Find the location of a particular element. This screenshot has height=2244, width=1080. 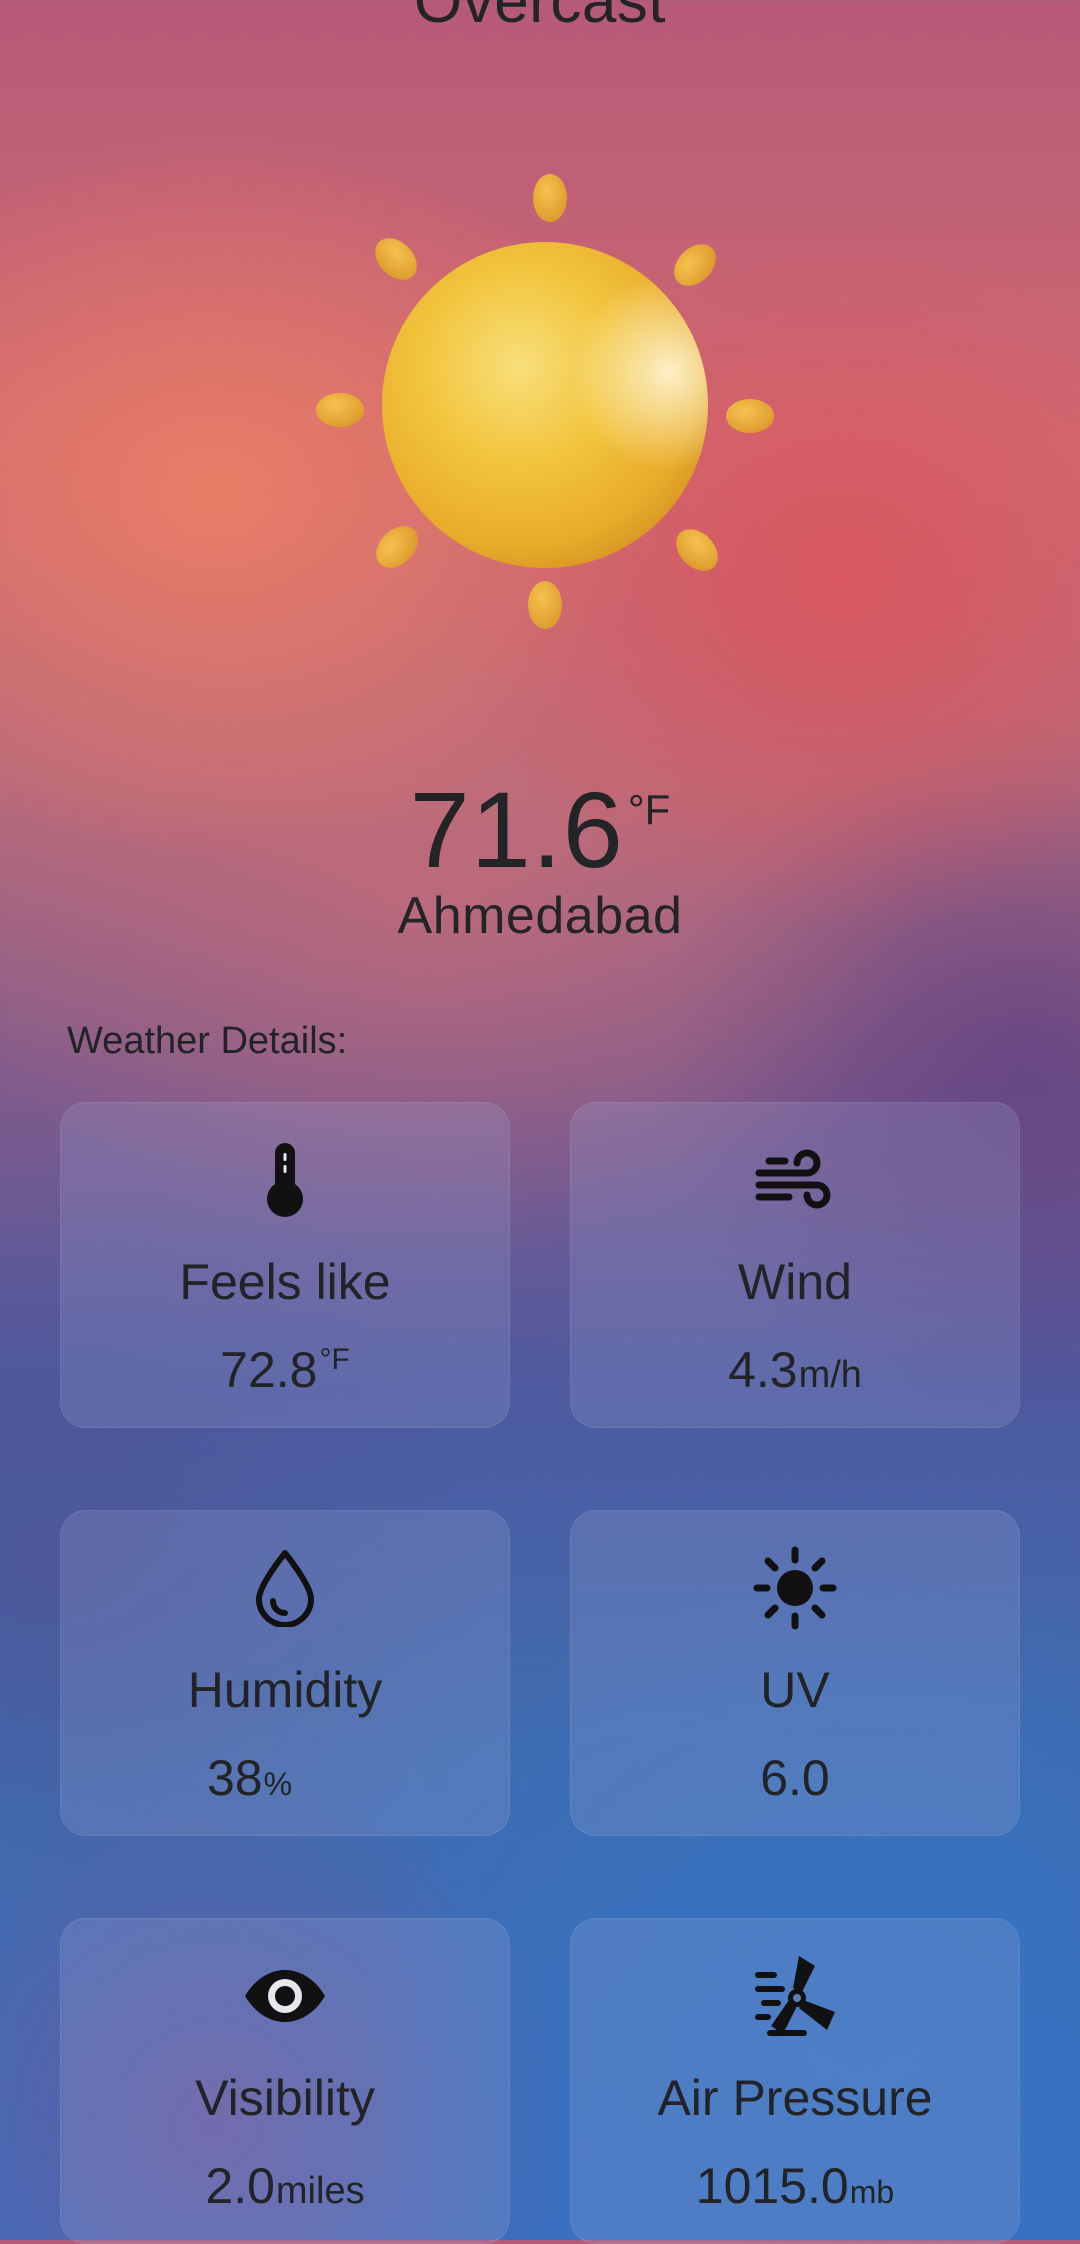

temperature-row: 71.6 °F is located at coordinates (540, 830).